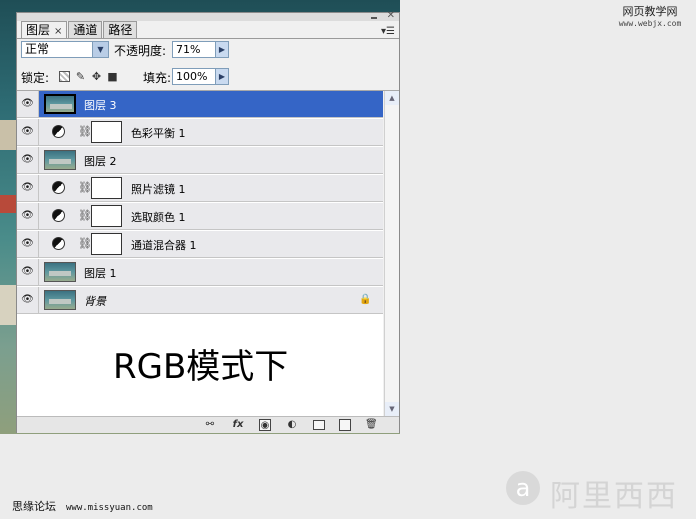 The height and width of the screenshot is (519, 696). Describe the element at coordinates (391, 15) in the screenshot. I see `close-icon: ✕` at that location.